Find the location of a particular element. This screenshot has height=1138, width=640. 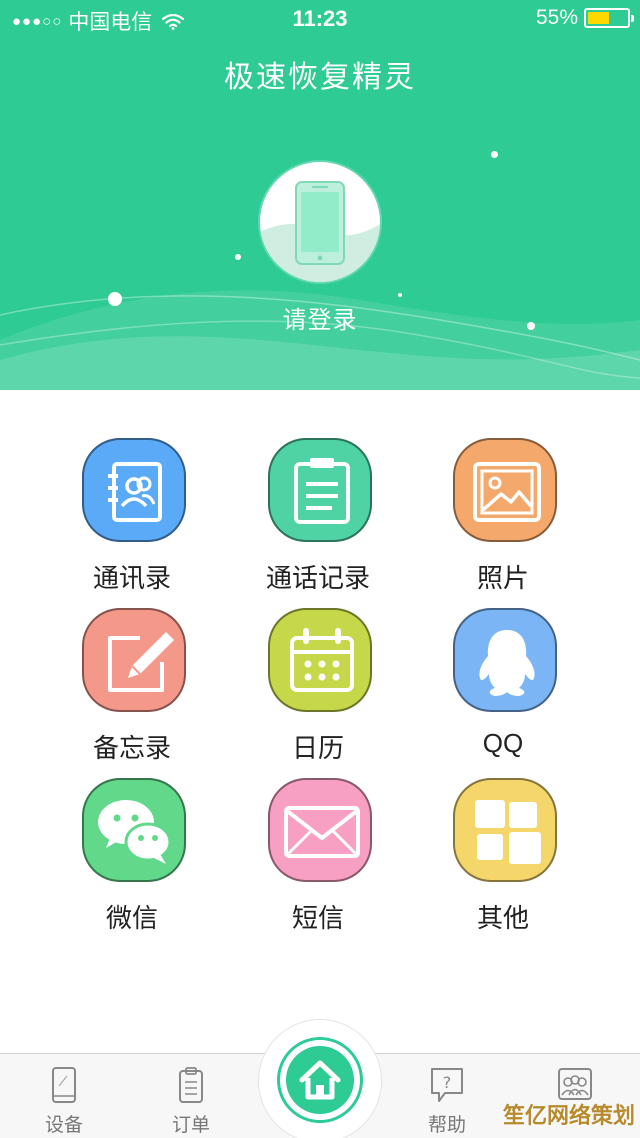

watermark: 笙亿网络策划 is located at coordinates (569, 1115).